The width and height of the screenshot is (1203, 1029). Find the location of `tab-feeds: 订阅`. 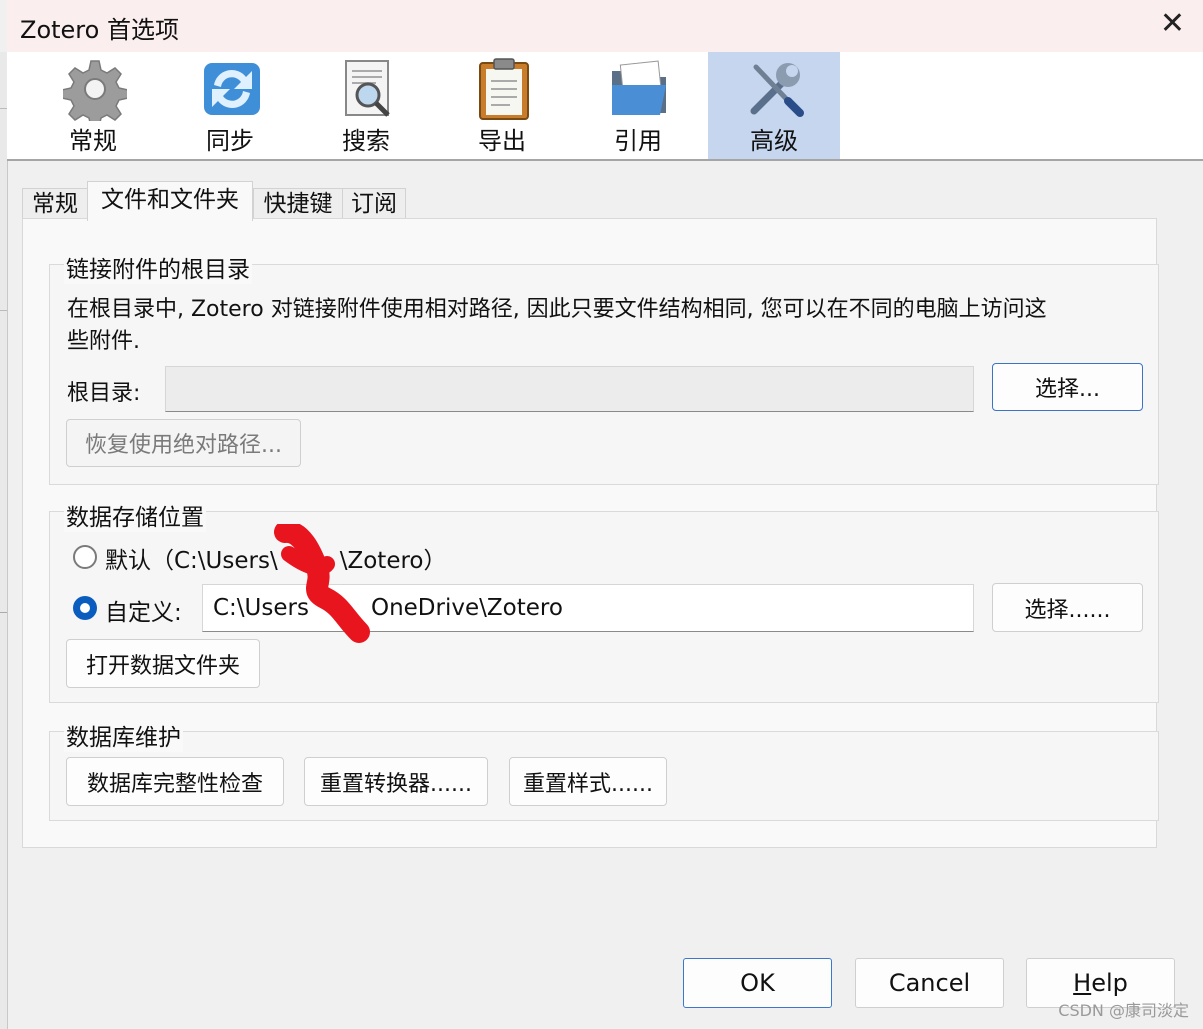

tab-feeds: 订阅 is located at coordinates (374, 204).